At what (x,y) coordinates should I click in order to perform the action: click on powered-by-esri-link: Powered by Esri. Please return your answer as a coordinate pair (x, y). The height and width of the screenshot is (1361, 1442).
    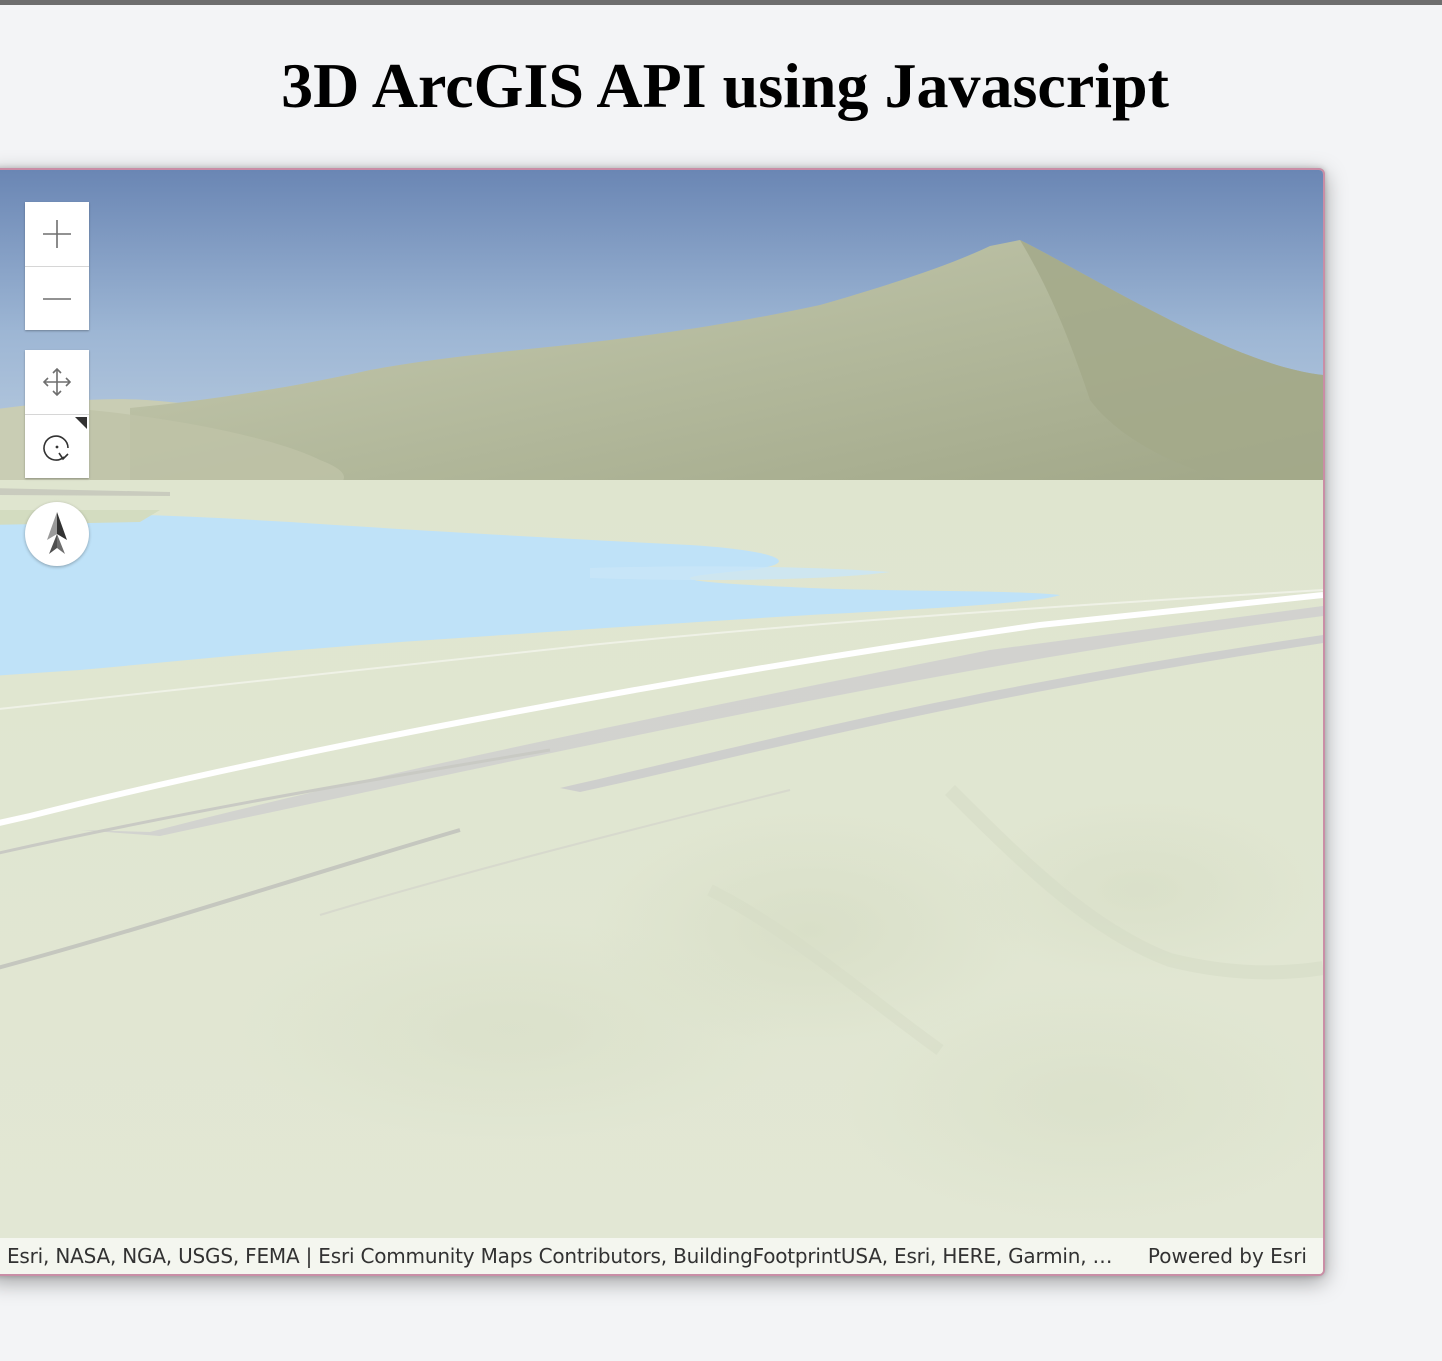
    Looking at the image, I should click on (1223, 1256).